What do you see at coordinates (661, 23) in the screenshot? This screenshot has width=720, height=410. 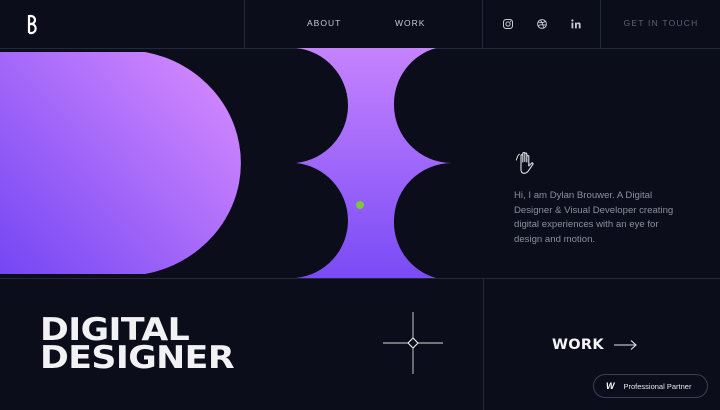 I see `get-in-touch-link: GET IN TOUCH` at bounding box center [661, 23].